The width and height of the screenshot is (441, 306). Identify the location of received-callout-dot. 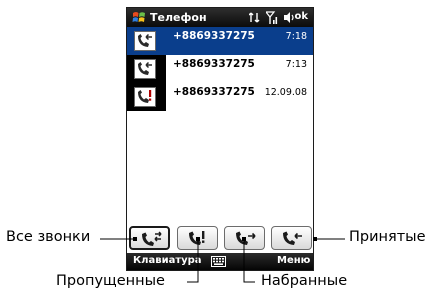
(315, 239).